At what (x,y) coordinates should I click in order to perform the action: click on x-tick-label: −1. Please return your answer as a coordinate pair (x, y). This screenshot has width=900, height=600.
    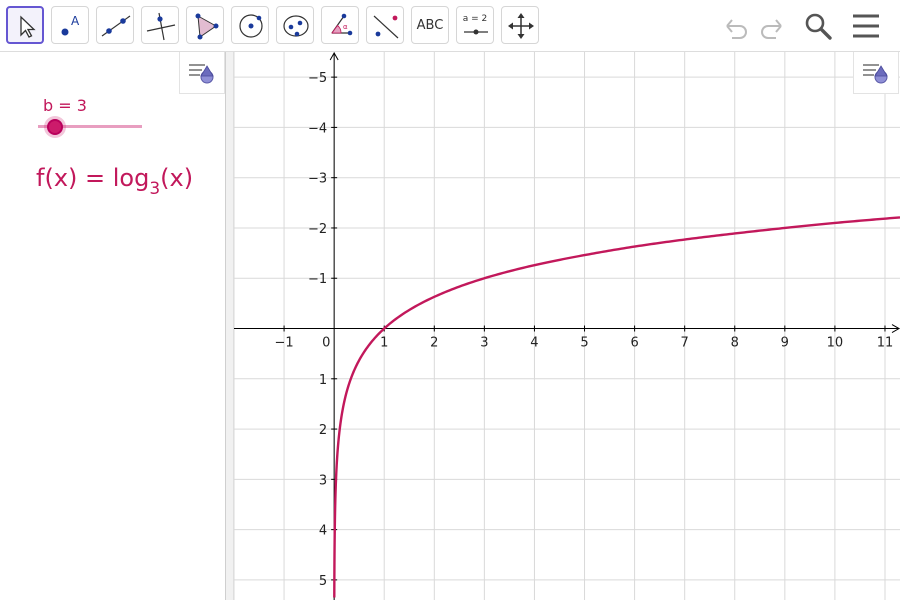
    Looking at the image, I should click on (283, 343).